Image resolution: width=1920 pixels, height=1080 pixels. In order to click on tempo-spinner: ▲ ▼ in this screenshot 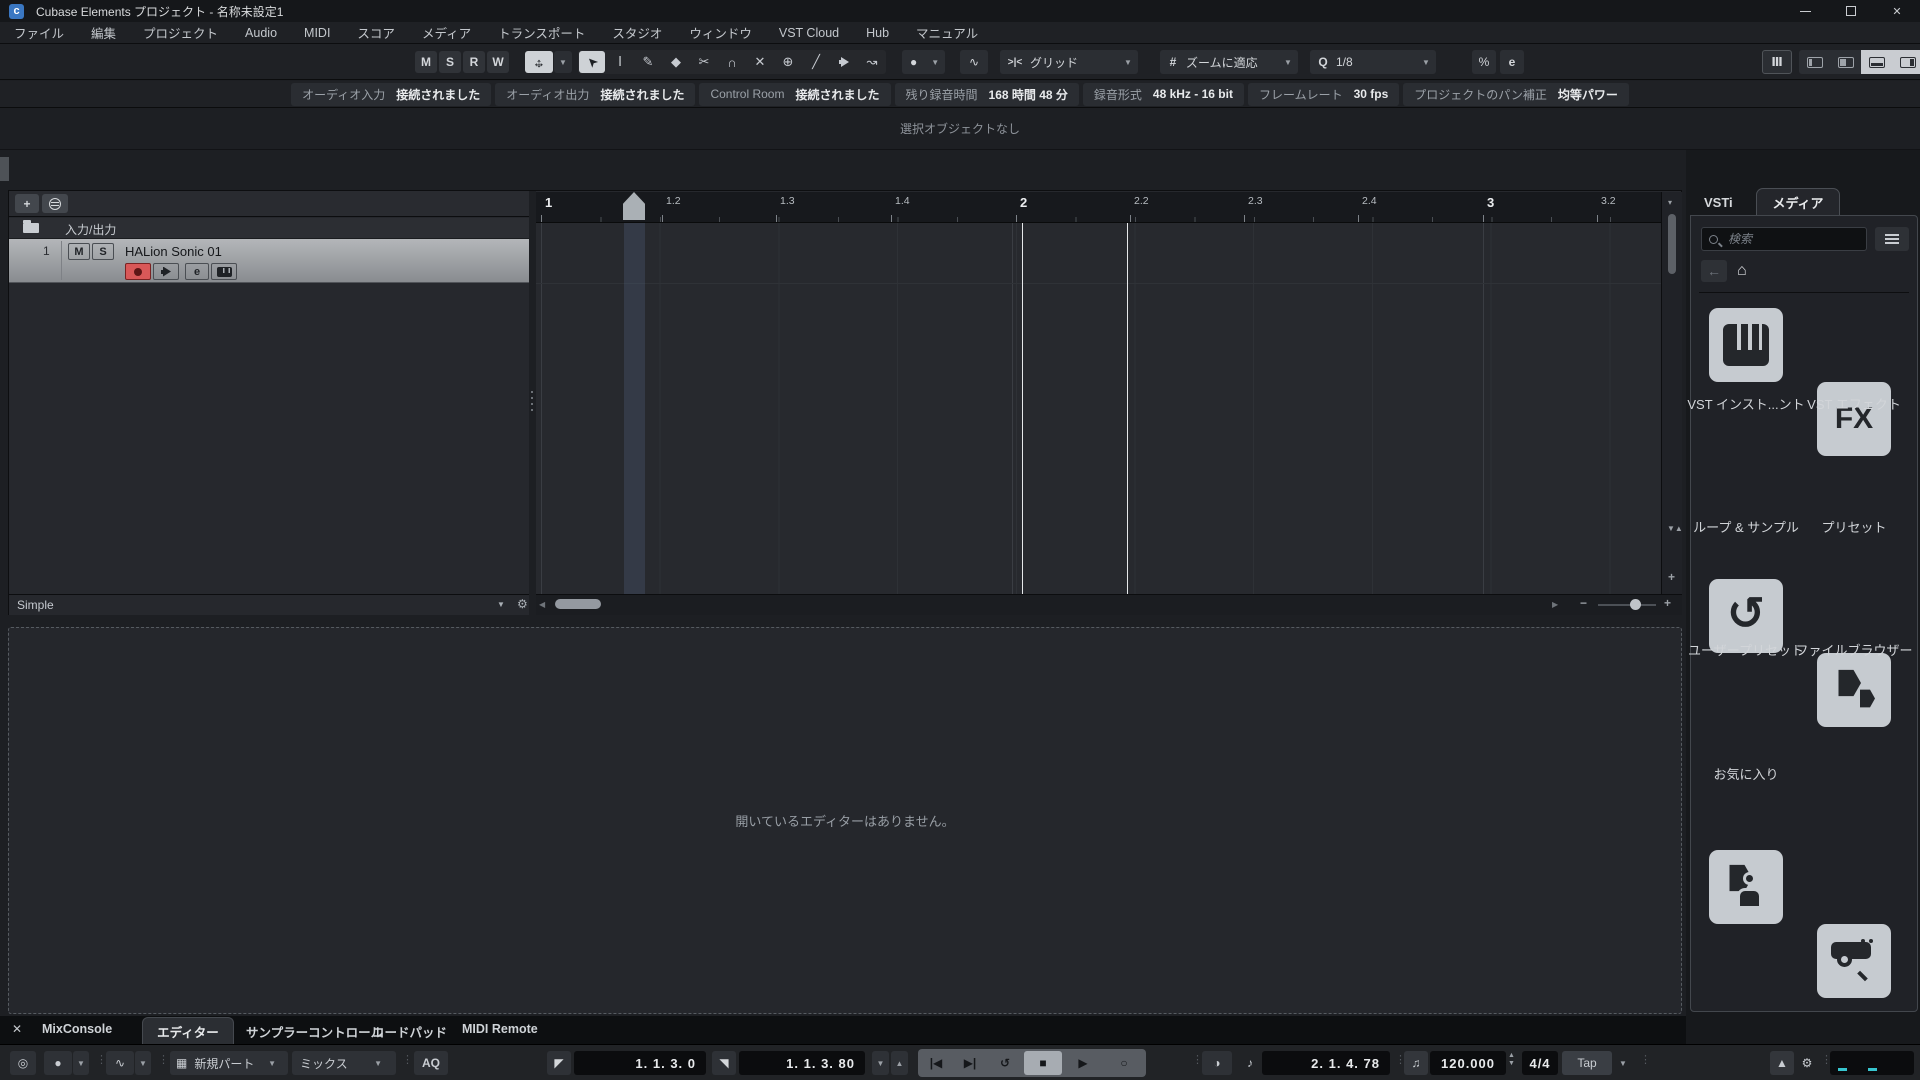, I will do `click(1511, 1059)`.